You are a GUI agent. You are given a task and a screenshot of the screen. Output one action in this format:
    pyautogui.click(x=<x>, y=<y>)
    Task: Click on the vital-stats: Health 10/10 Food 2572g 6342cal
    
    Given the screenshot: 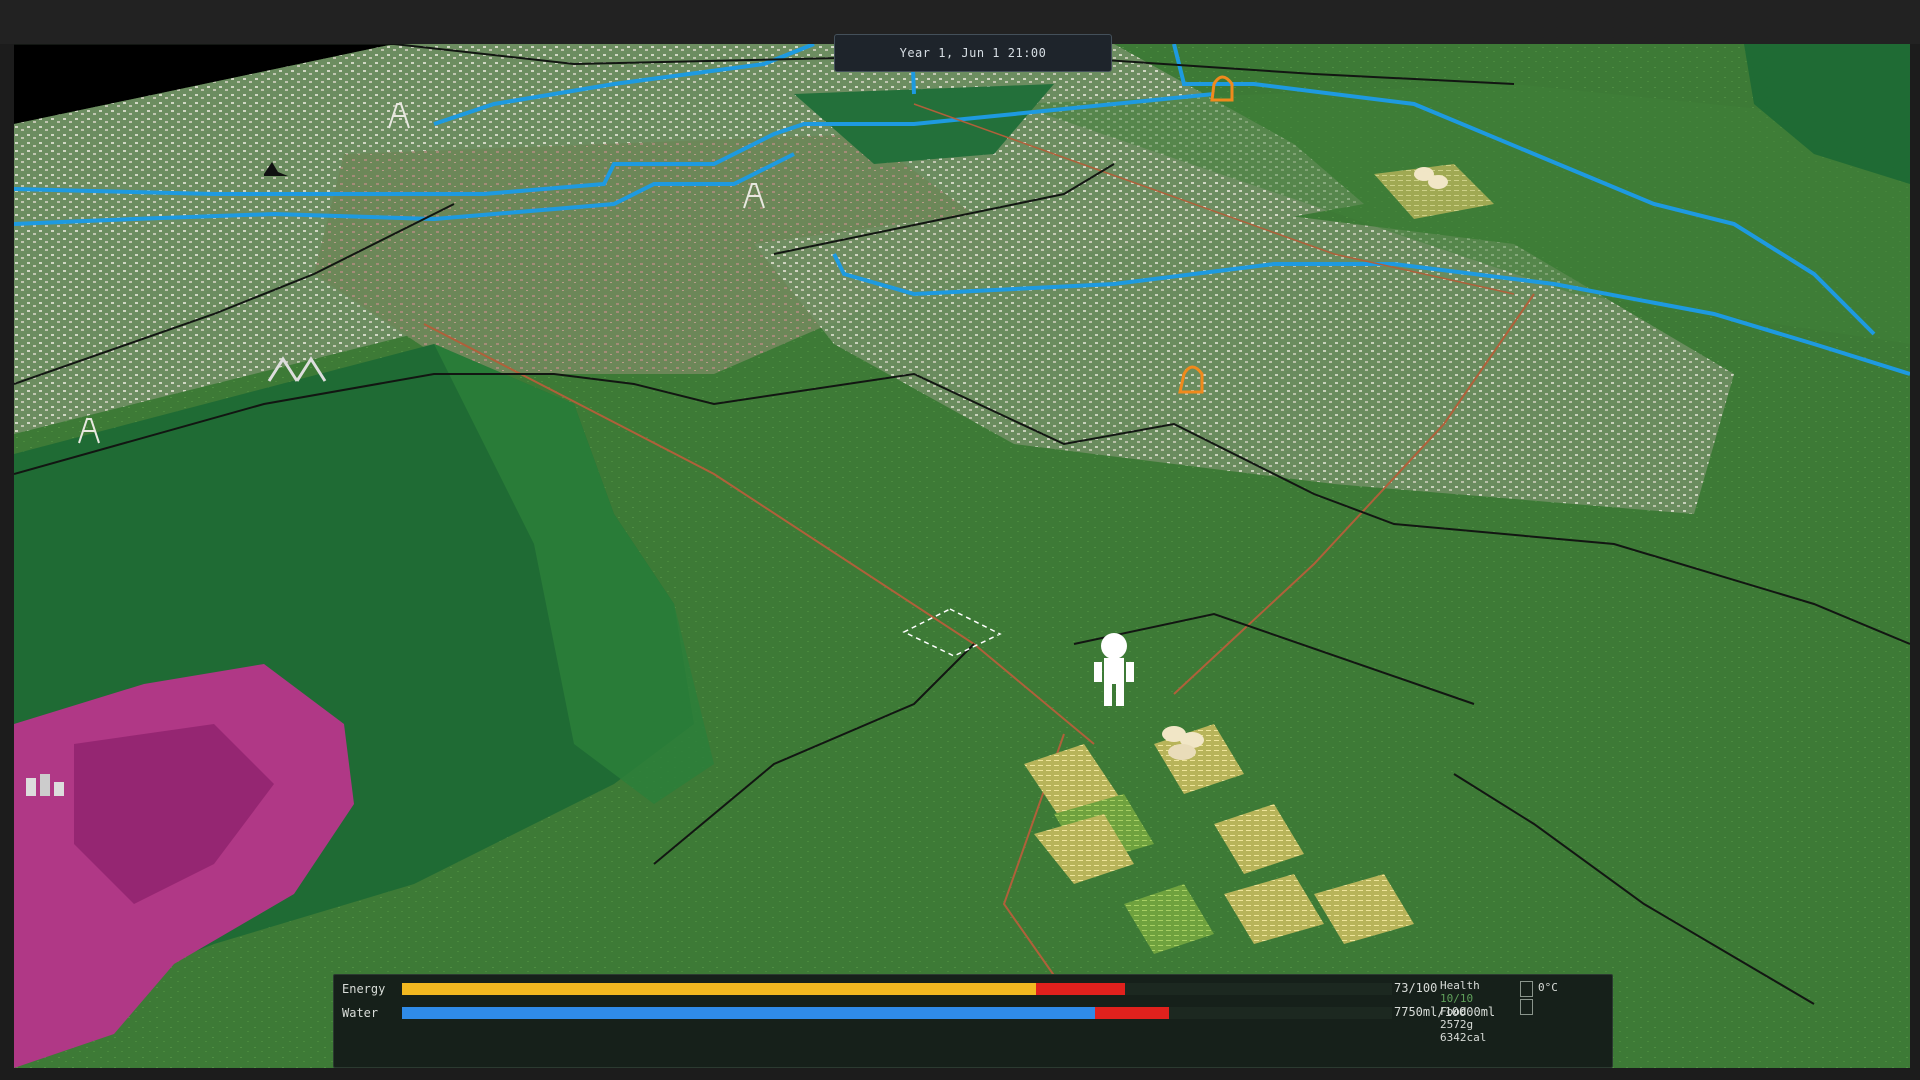 What is the action you would take?
    pyautogui.click(x=1463, y=1011)
    